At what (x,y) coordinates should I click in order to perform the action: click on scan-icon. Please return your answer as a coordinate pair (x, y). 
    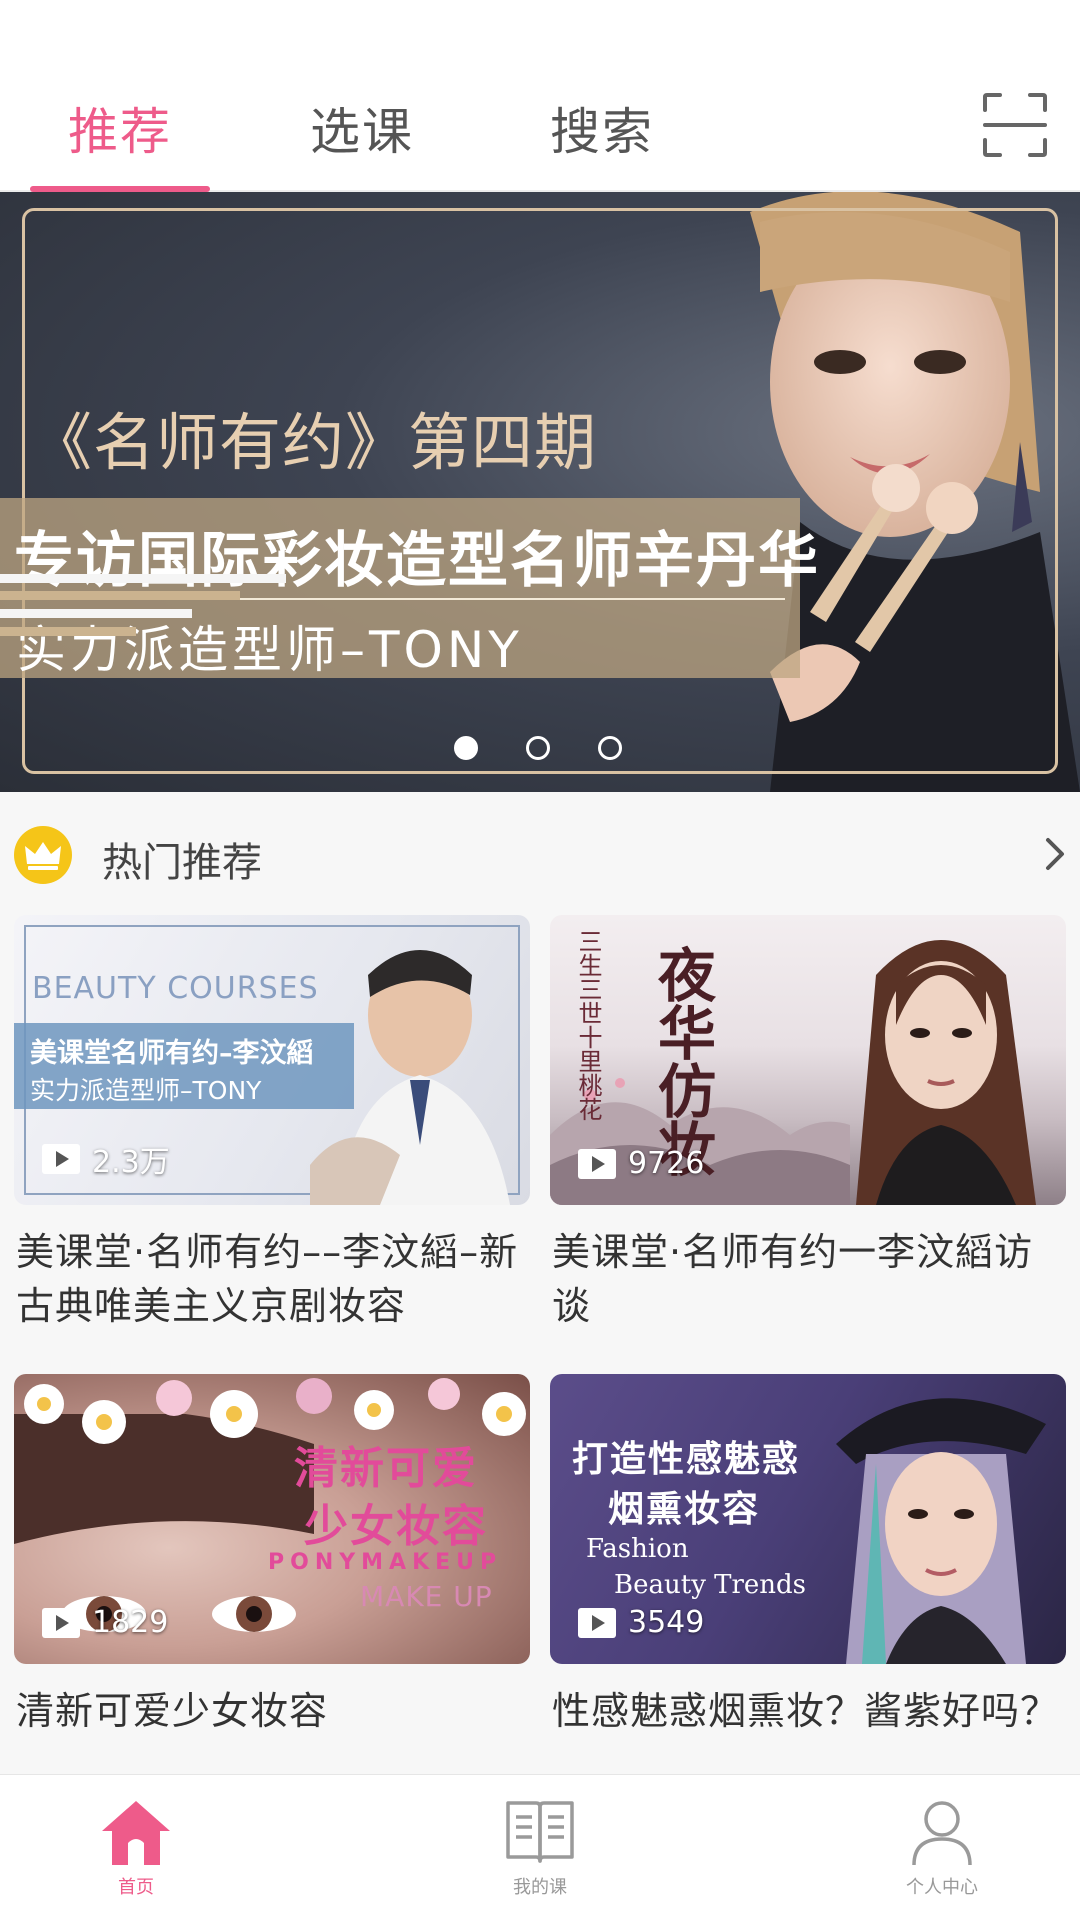
    Looking at the image, I should click on (1015, 125).